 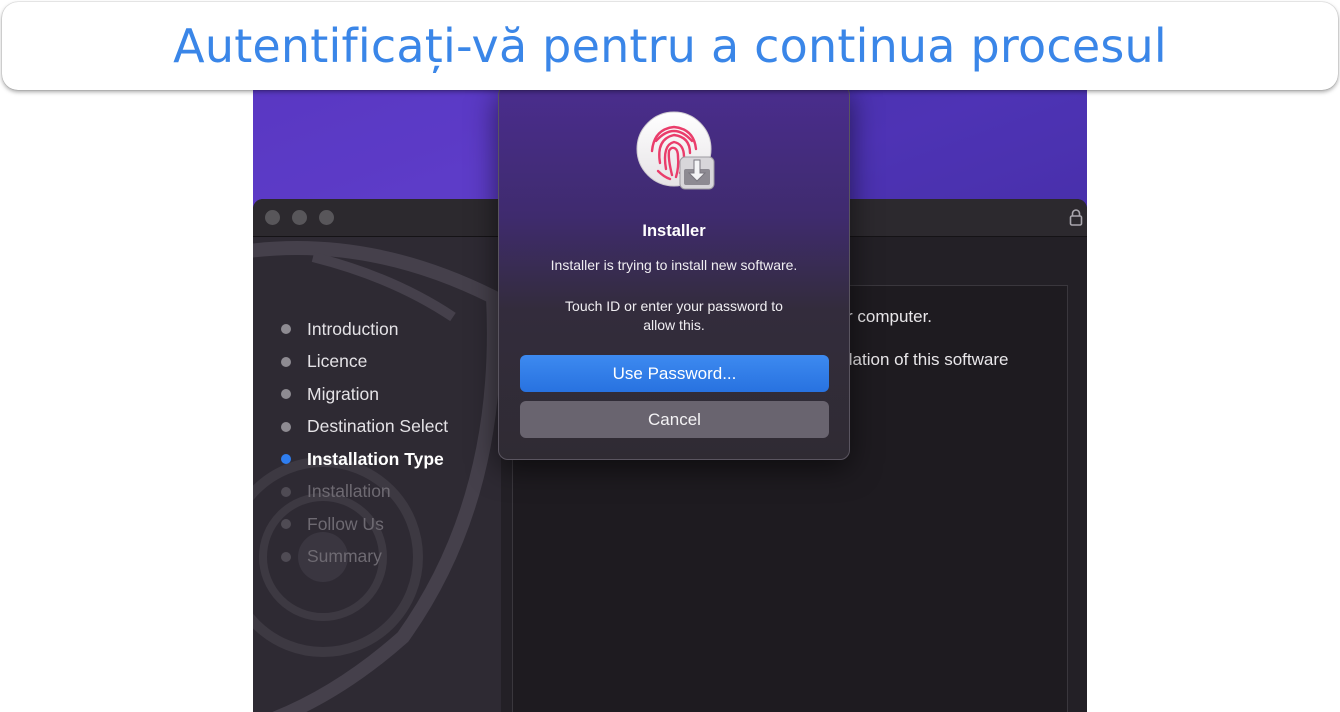 I want to click on dialog-title: Installer, so click(x=674, y=231).